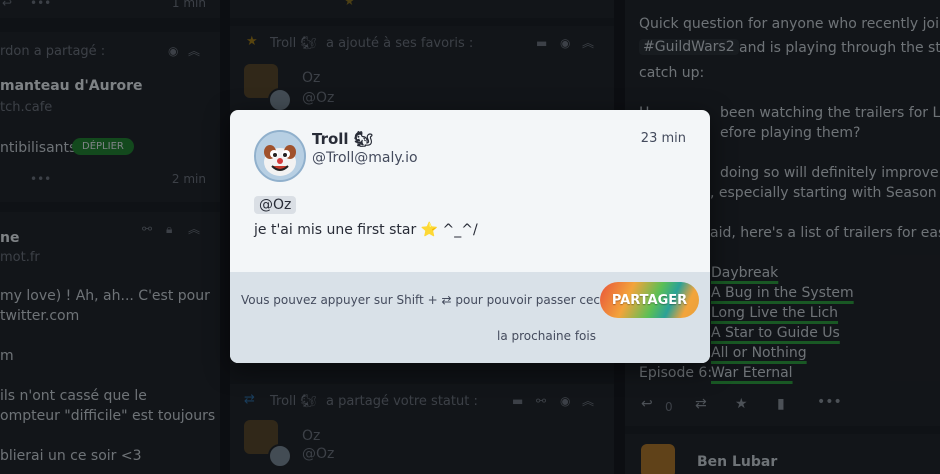  Describe the element at coordinates (546, 336) in the screenshot. I see `hint-text-line2: la prochaine fois` at that location.